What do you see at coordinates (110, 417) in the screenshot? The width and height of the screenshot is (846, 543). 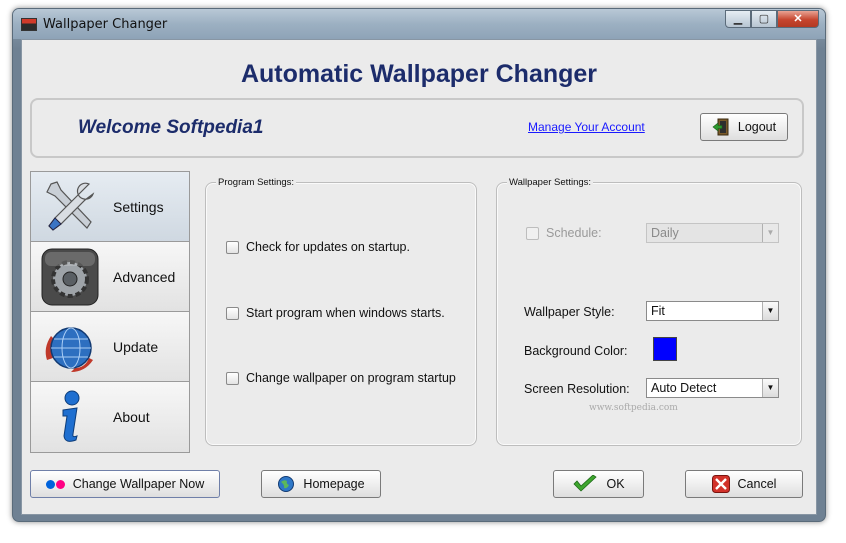 I see `sidebar-item-about: About` at bounding box center [110, 417].